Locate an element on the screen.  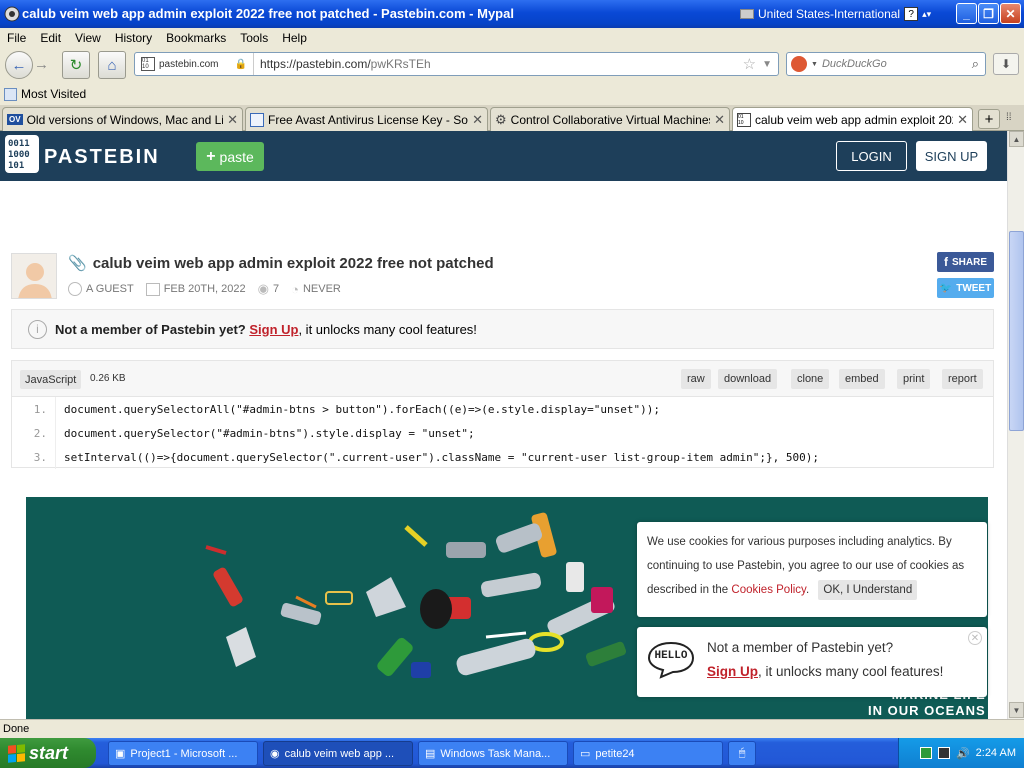
popup-signup-link: Sign Up is located at coordinates (732, 671).